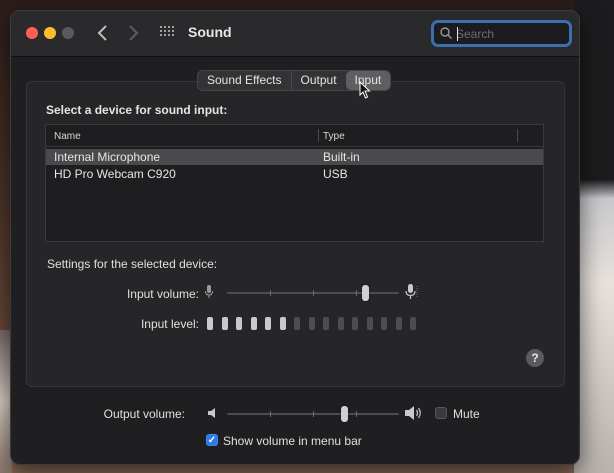 This screenshot has width=614, height=473. Describe the element at coordinates (365, 293) in the screenshot. I see `input-volume-knob` at that location.